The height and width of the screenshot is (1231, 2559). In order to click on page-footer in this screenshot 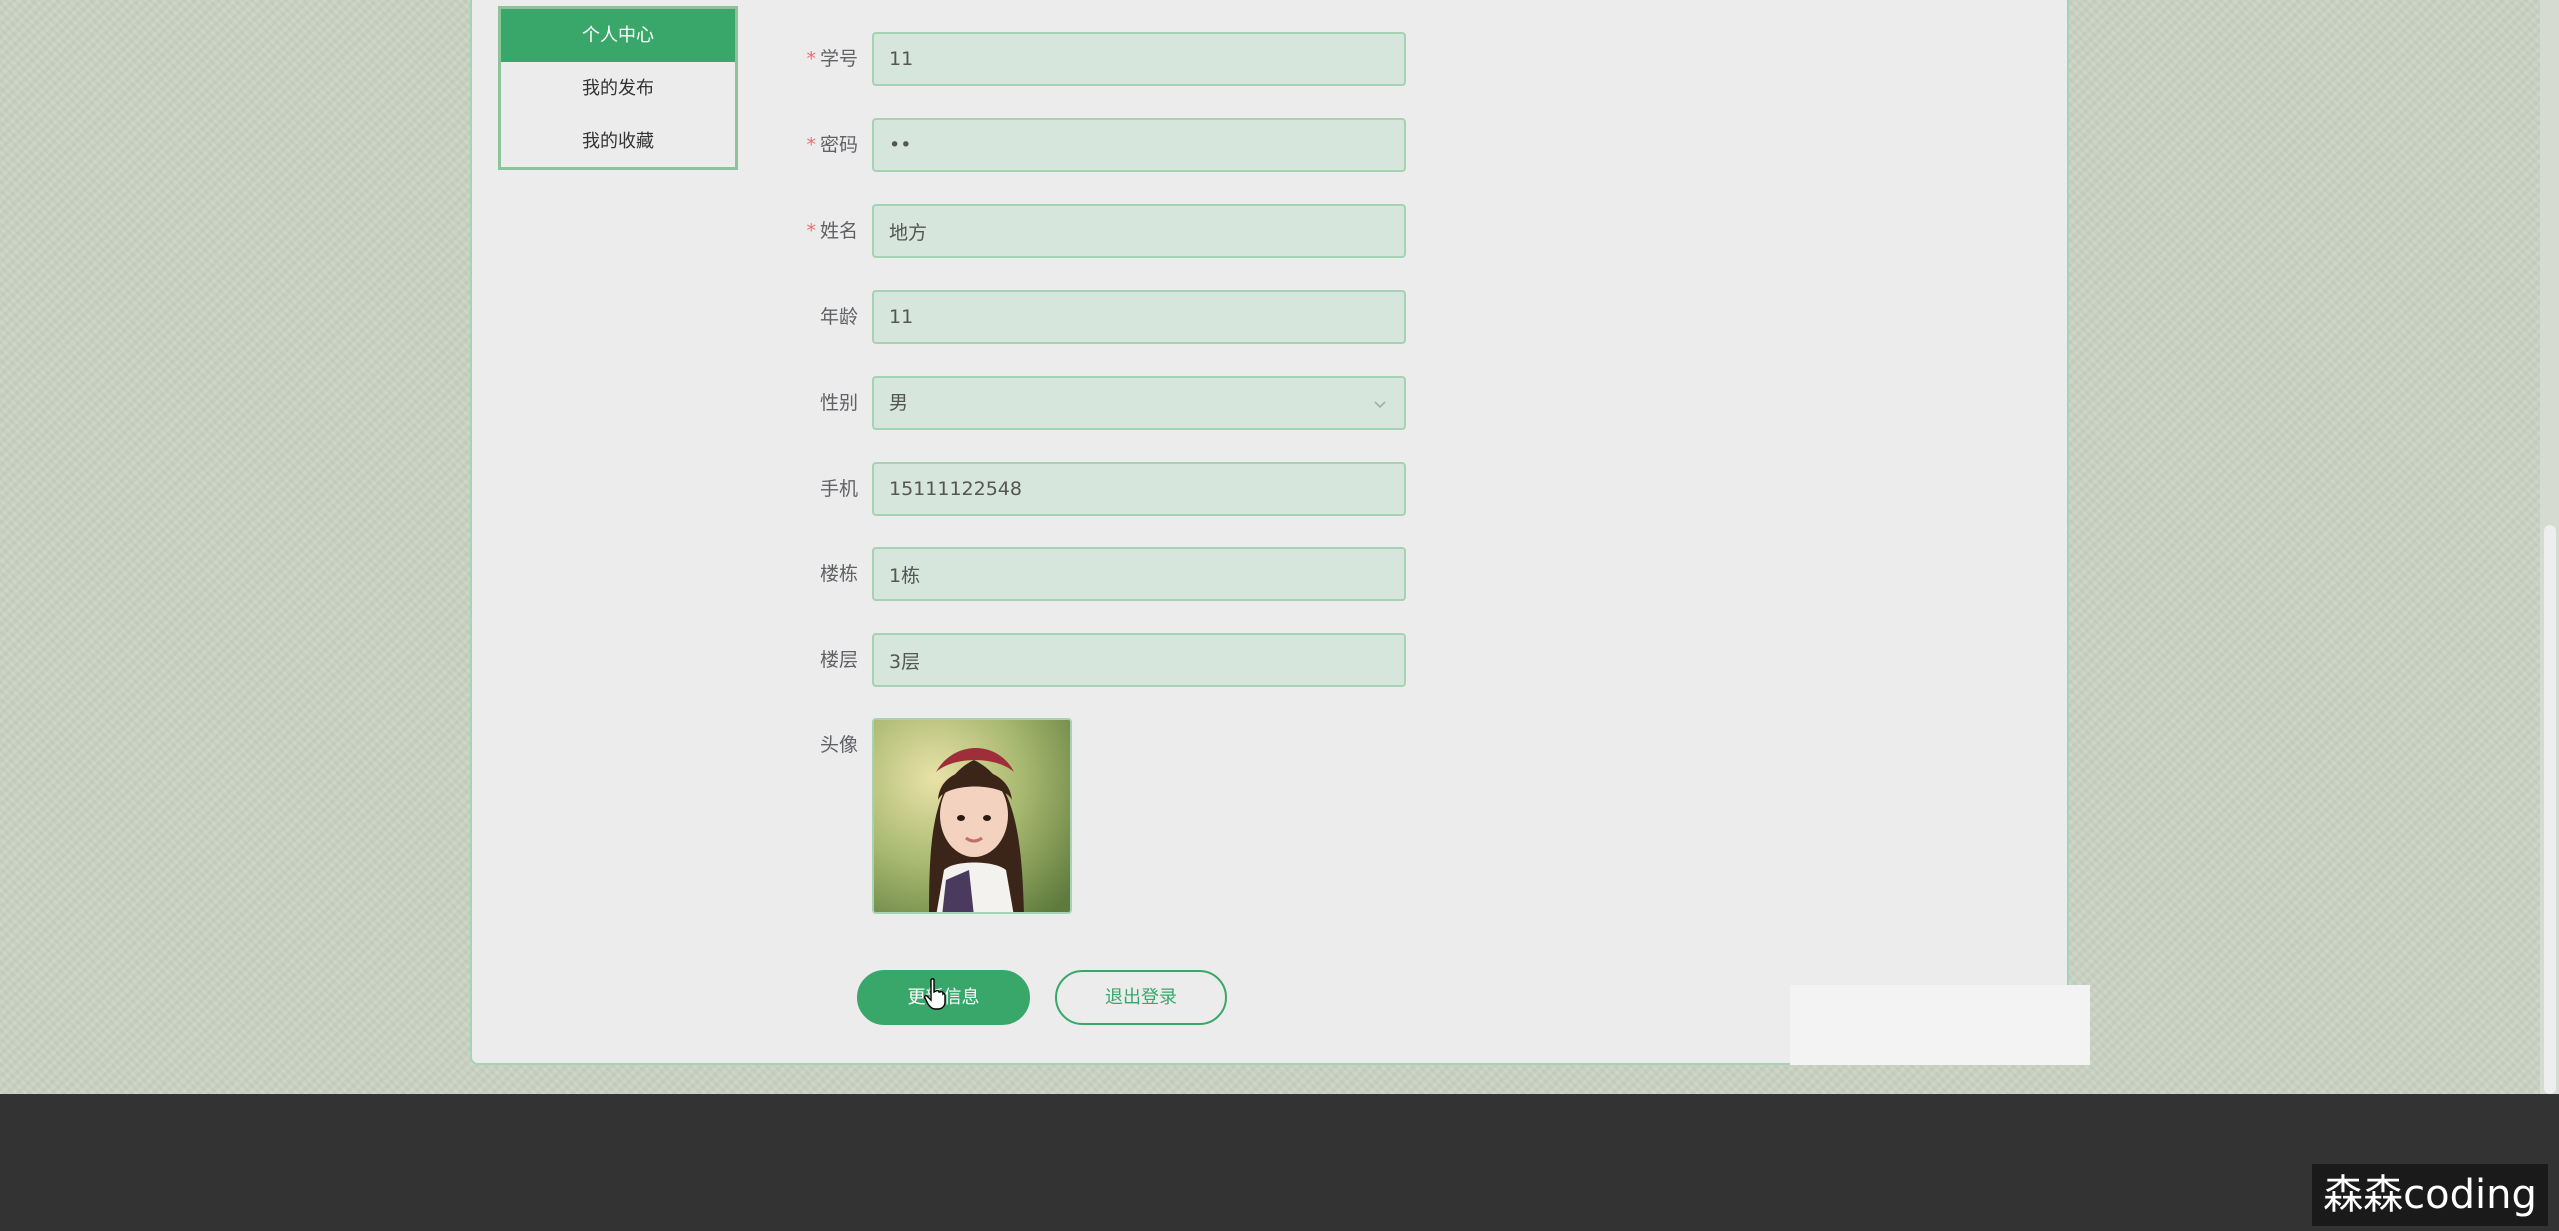, I will do `click(1279, 1162)`.